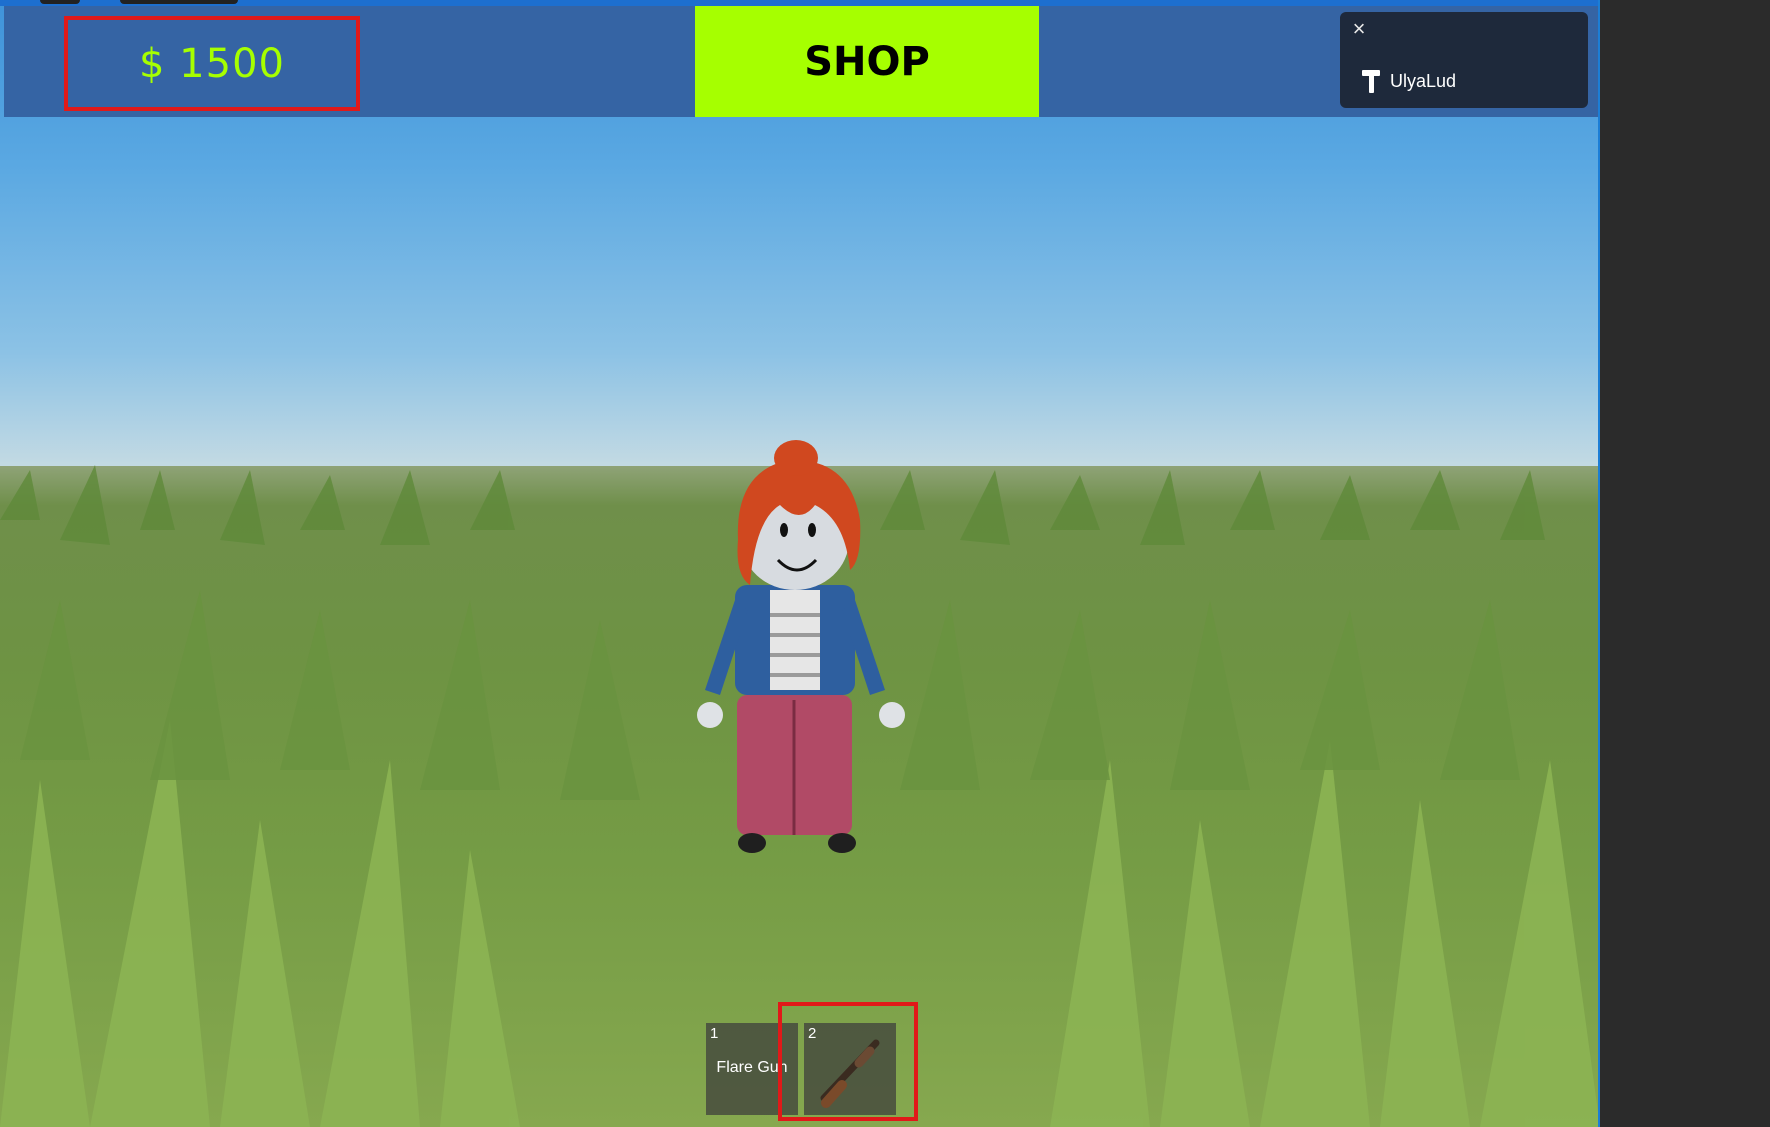  I want to click on shop-label: SHOP, so click(867, 61).